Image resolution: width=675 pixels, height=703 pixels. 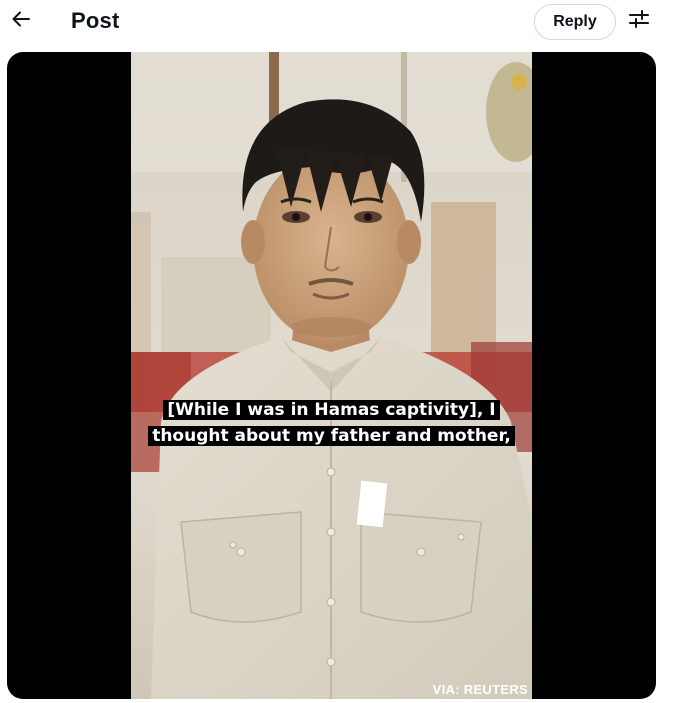 What do you see at coordinates (480, 689) in the screenshot?
I see `source-credit: VIA: REUTERS` at bounding box center [480, 689].